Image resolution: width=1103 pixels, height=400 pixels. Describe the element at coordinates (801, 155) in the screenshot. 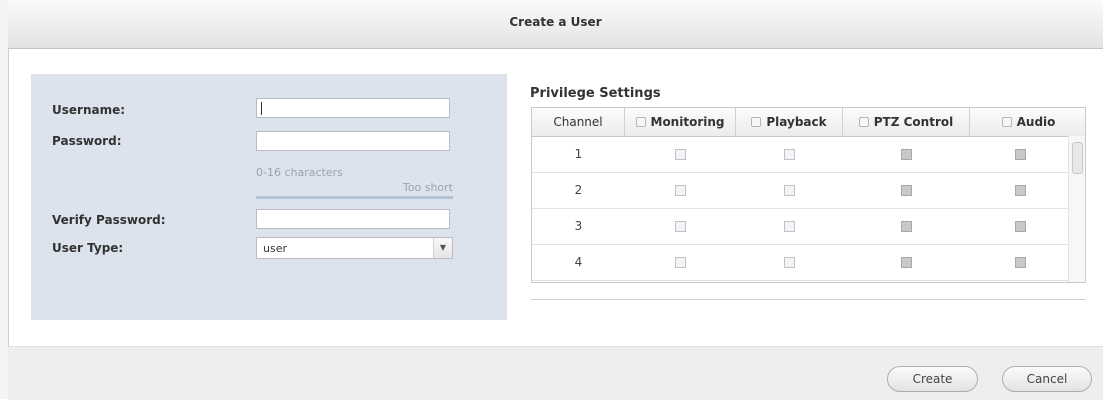

I see `table-row: 1` at that location.